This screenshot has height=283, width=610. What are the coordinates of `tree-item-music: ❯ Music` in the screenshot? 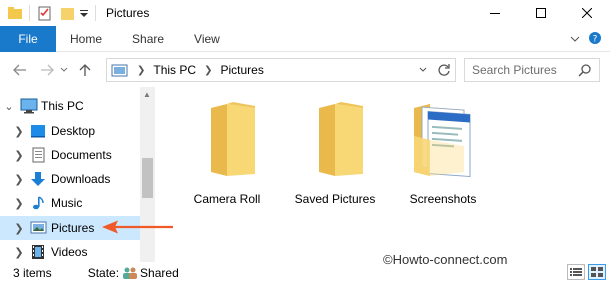 It's located at (70, 203).